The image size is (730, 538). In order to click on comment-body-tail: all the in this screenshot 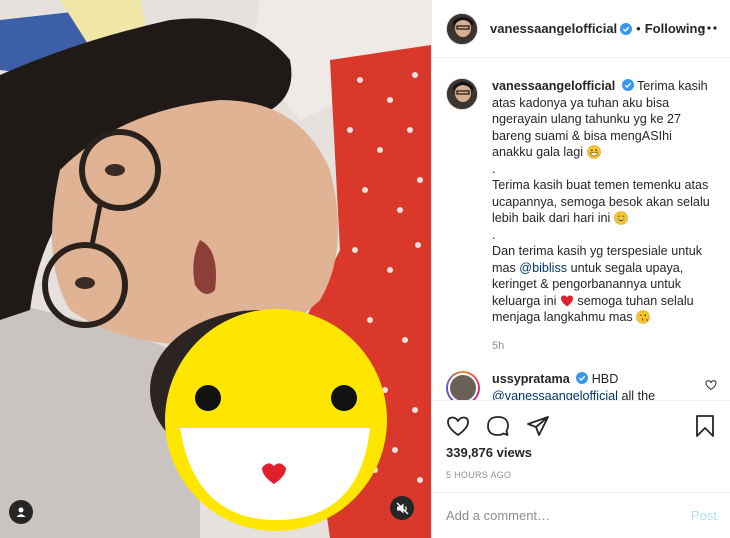, I will do `click(638, 394)`.